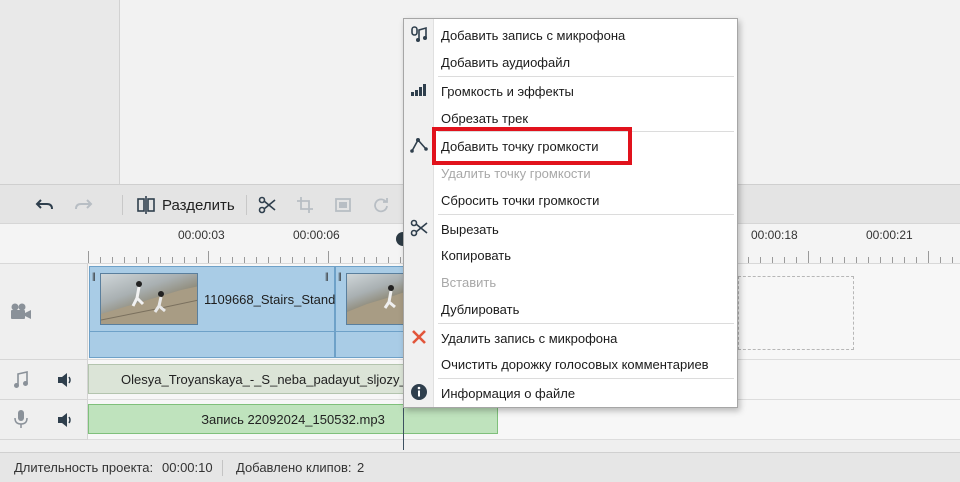 This screenshot has height=482, width=960. I want to click on video-clip: ||, so click(370, 312).